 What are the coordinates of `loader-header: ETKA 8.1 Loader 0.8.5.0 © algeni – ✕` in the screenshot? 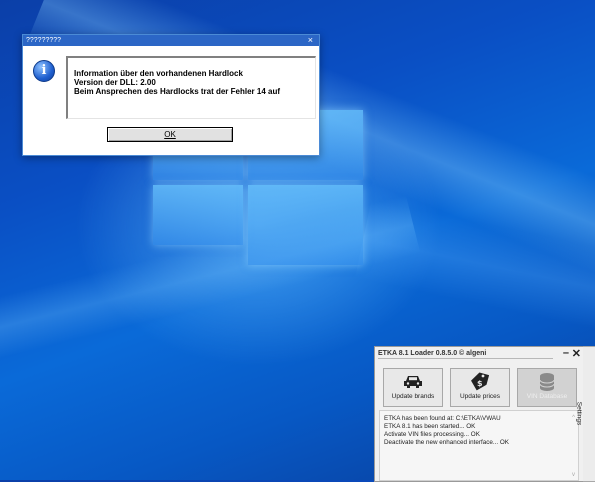 It's located at (479, 355).